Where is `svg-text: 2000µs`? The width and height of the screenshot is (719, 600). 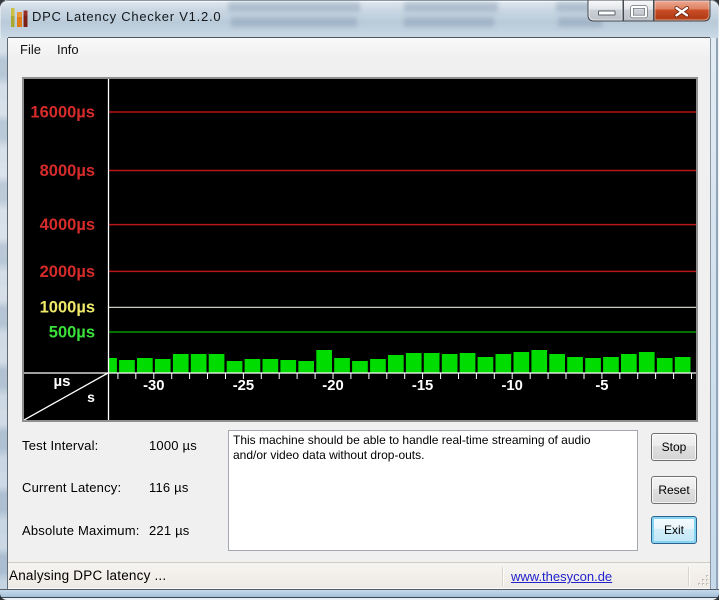
svg-text: 2000µs is located at coordinates (67, 272).